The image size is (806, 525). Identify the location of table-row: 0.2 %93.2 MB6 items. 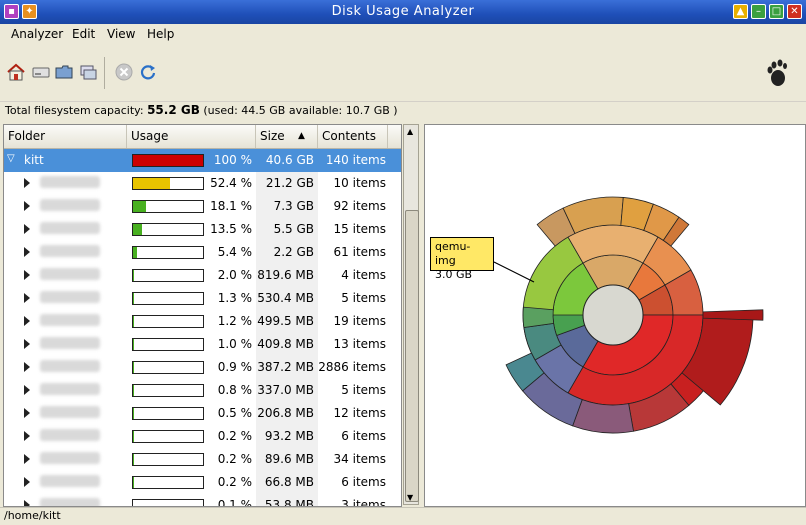
(202, 436).